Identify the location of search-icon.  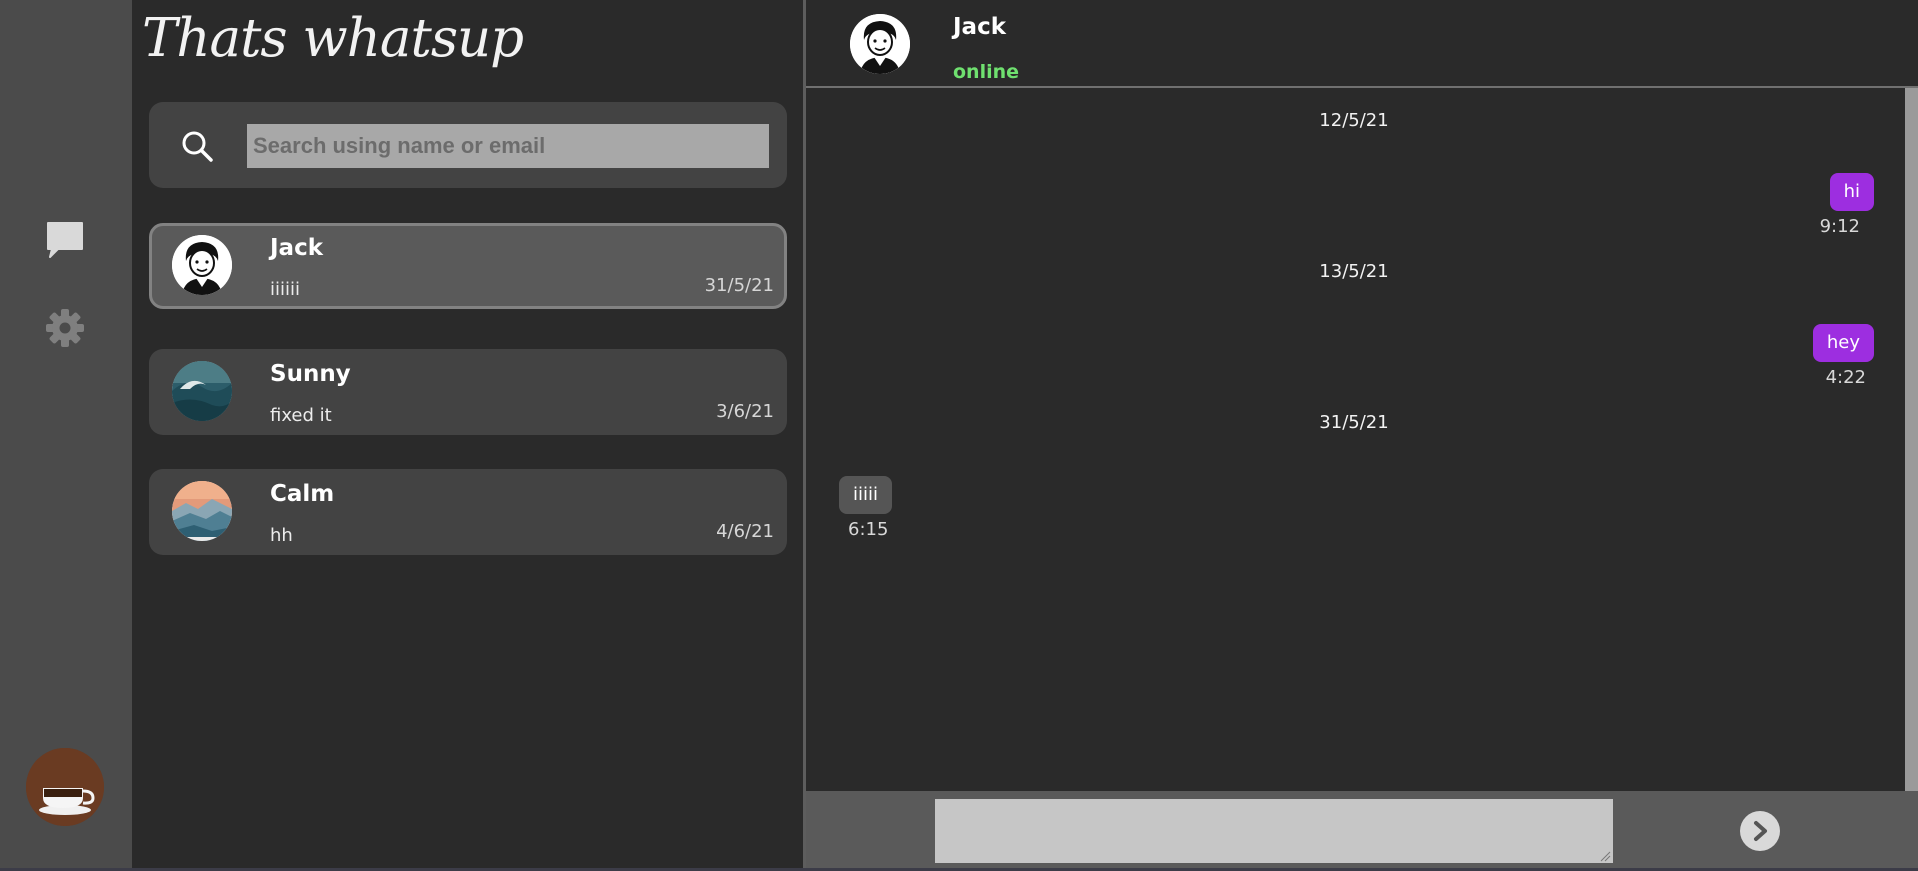
(197, 146).